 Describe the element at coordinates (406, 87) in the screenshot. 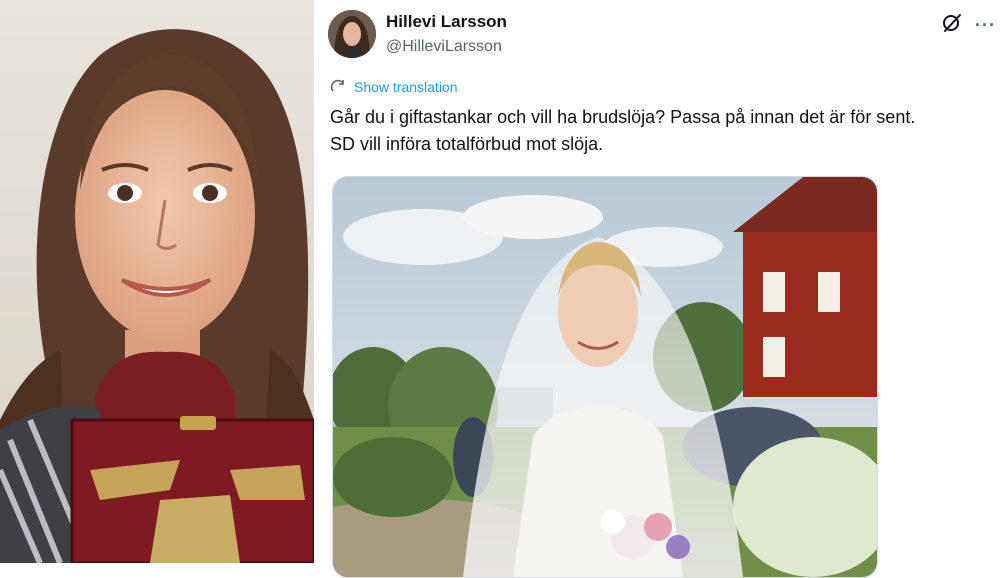

I see `show-translation-label: Show translation` at that location.